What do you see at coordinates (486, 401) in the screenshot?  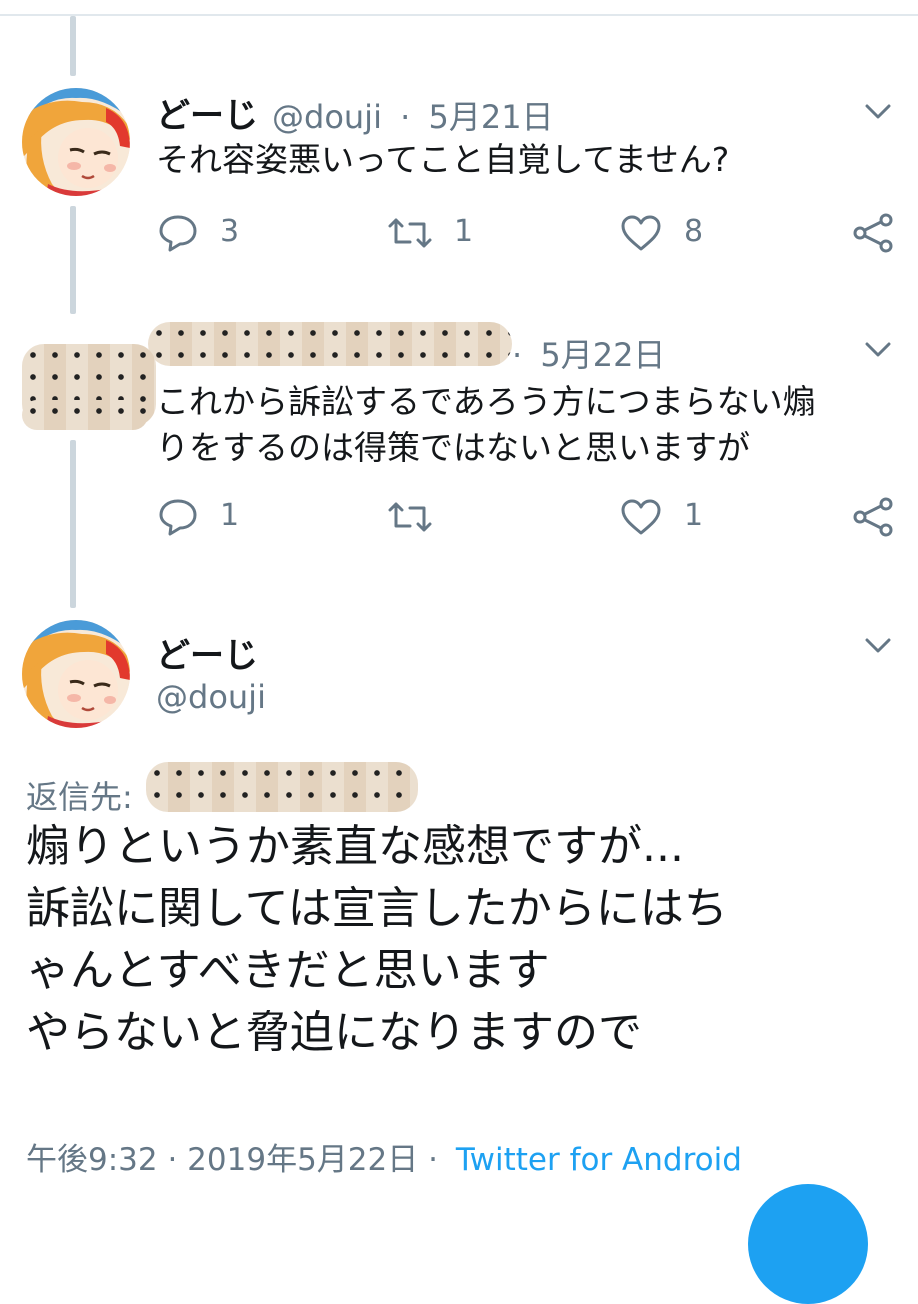 I see `tweet-text-line: これから訴訟するであろう方につまらない煽` at bounding box center [486, 401].